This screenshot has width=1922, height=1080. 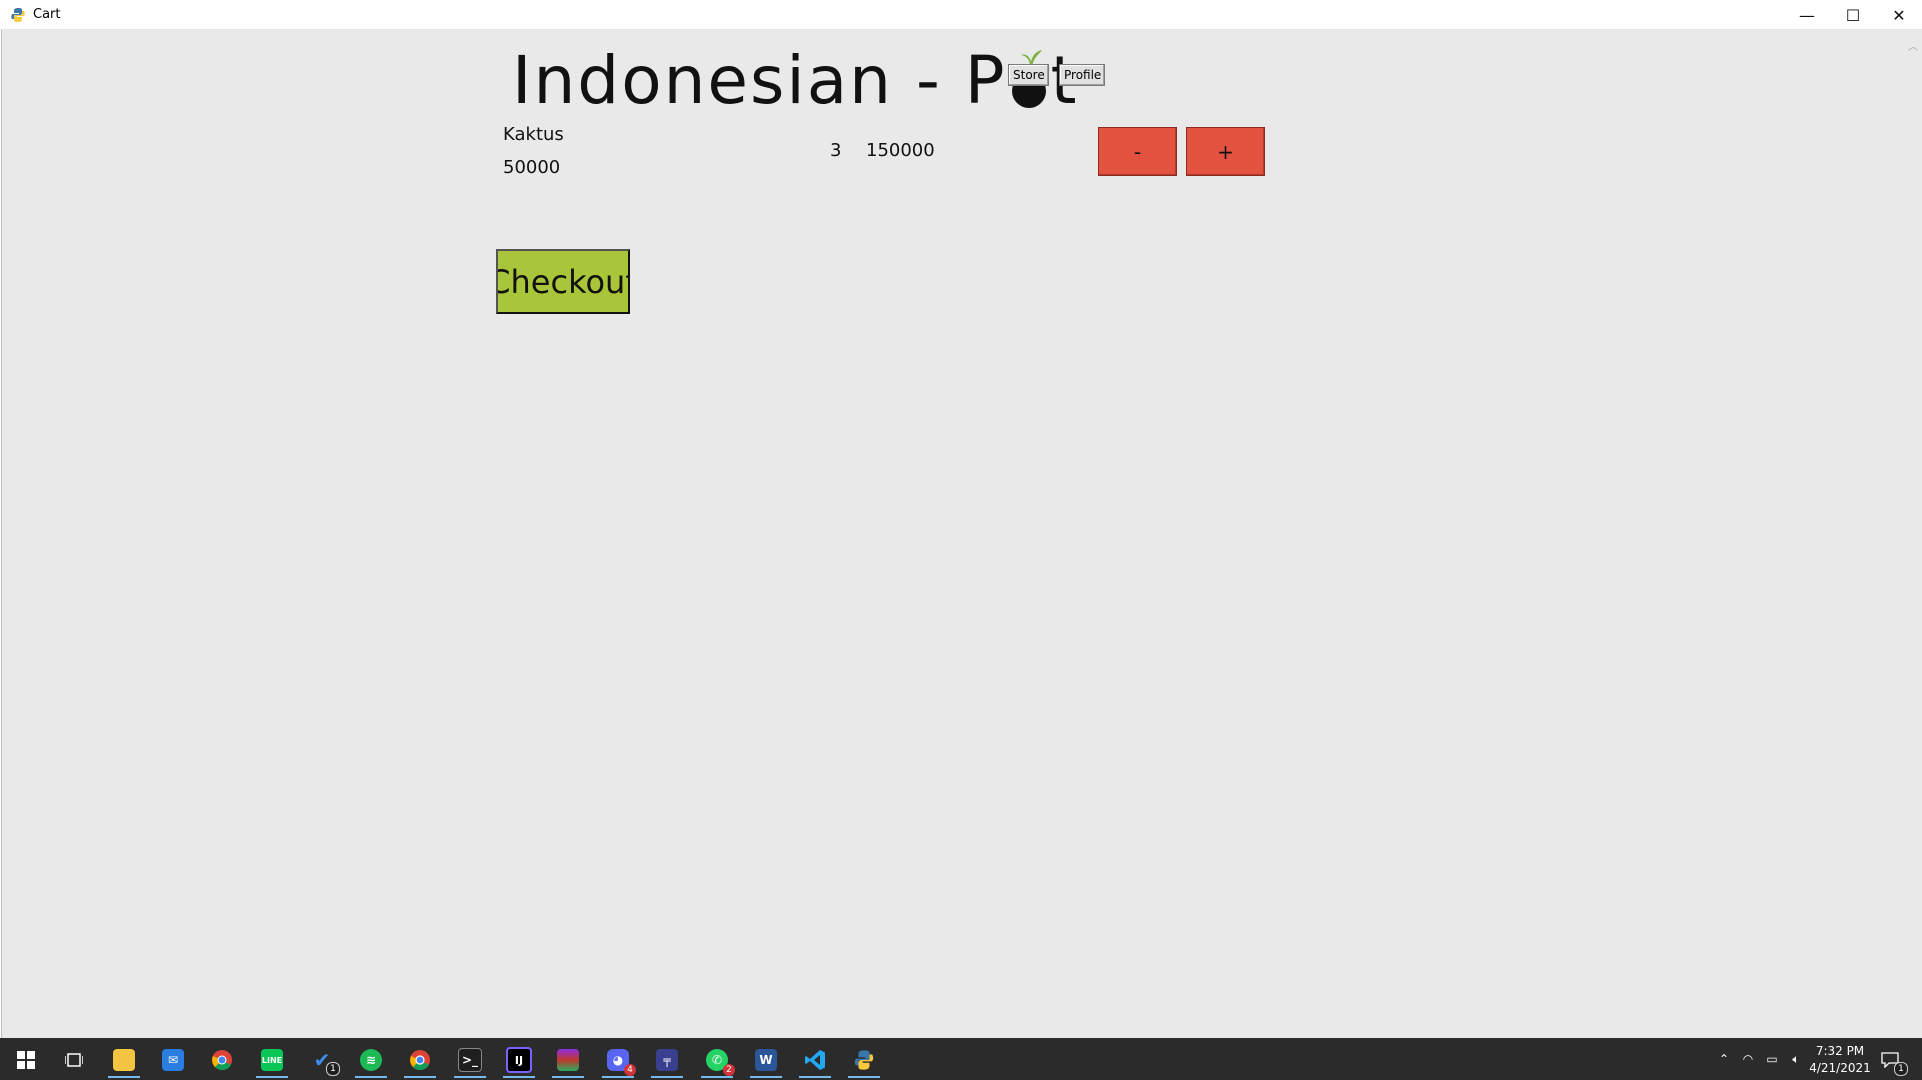 I want to click on cart-item-subtotal: 150000, so click(x=900, y=150).